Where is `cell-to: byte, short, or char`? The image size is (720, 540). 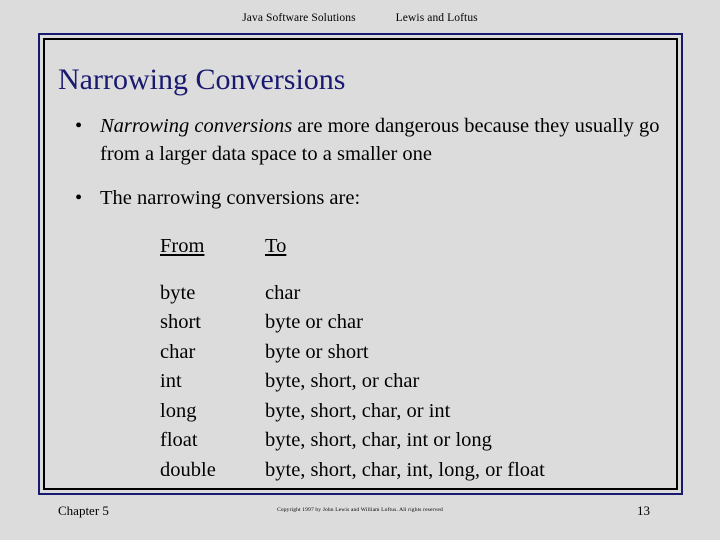 cell-to: byte, short, or char is located at coordinates (342, 381).